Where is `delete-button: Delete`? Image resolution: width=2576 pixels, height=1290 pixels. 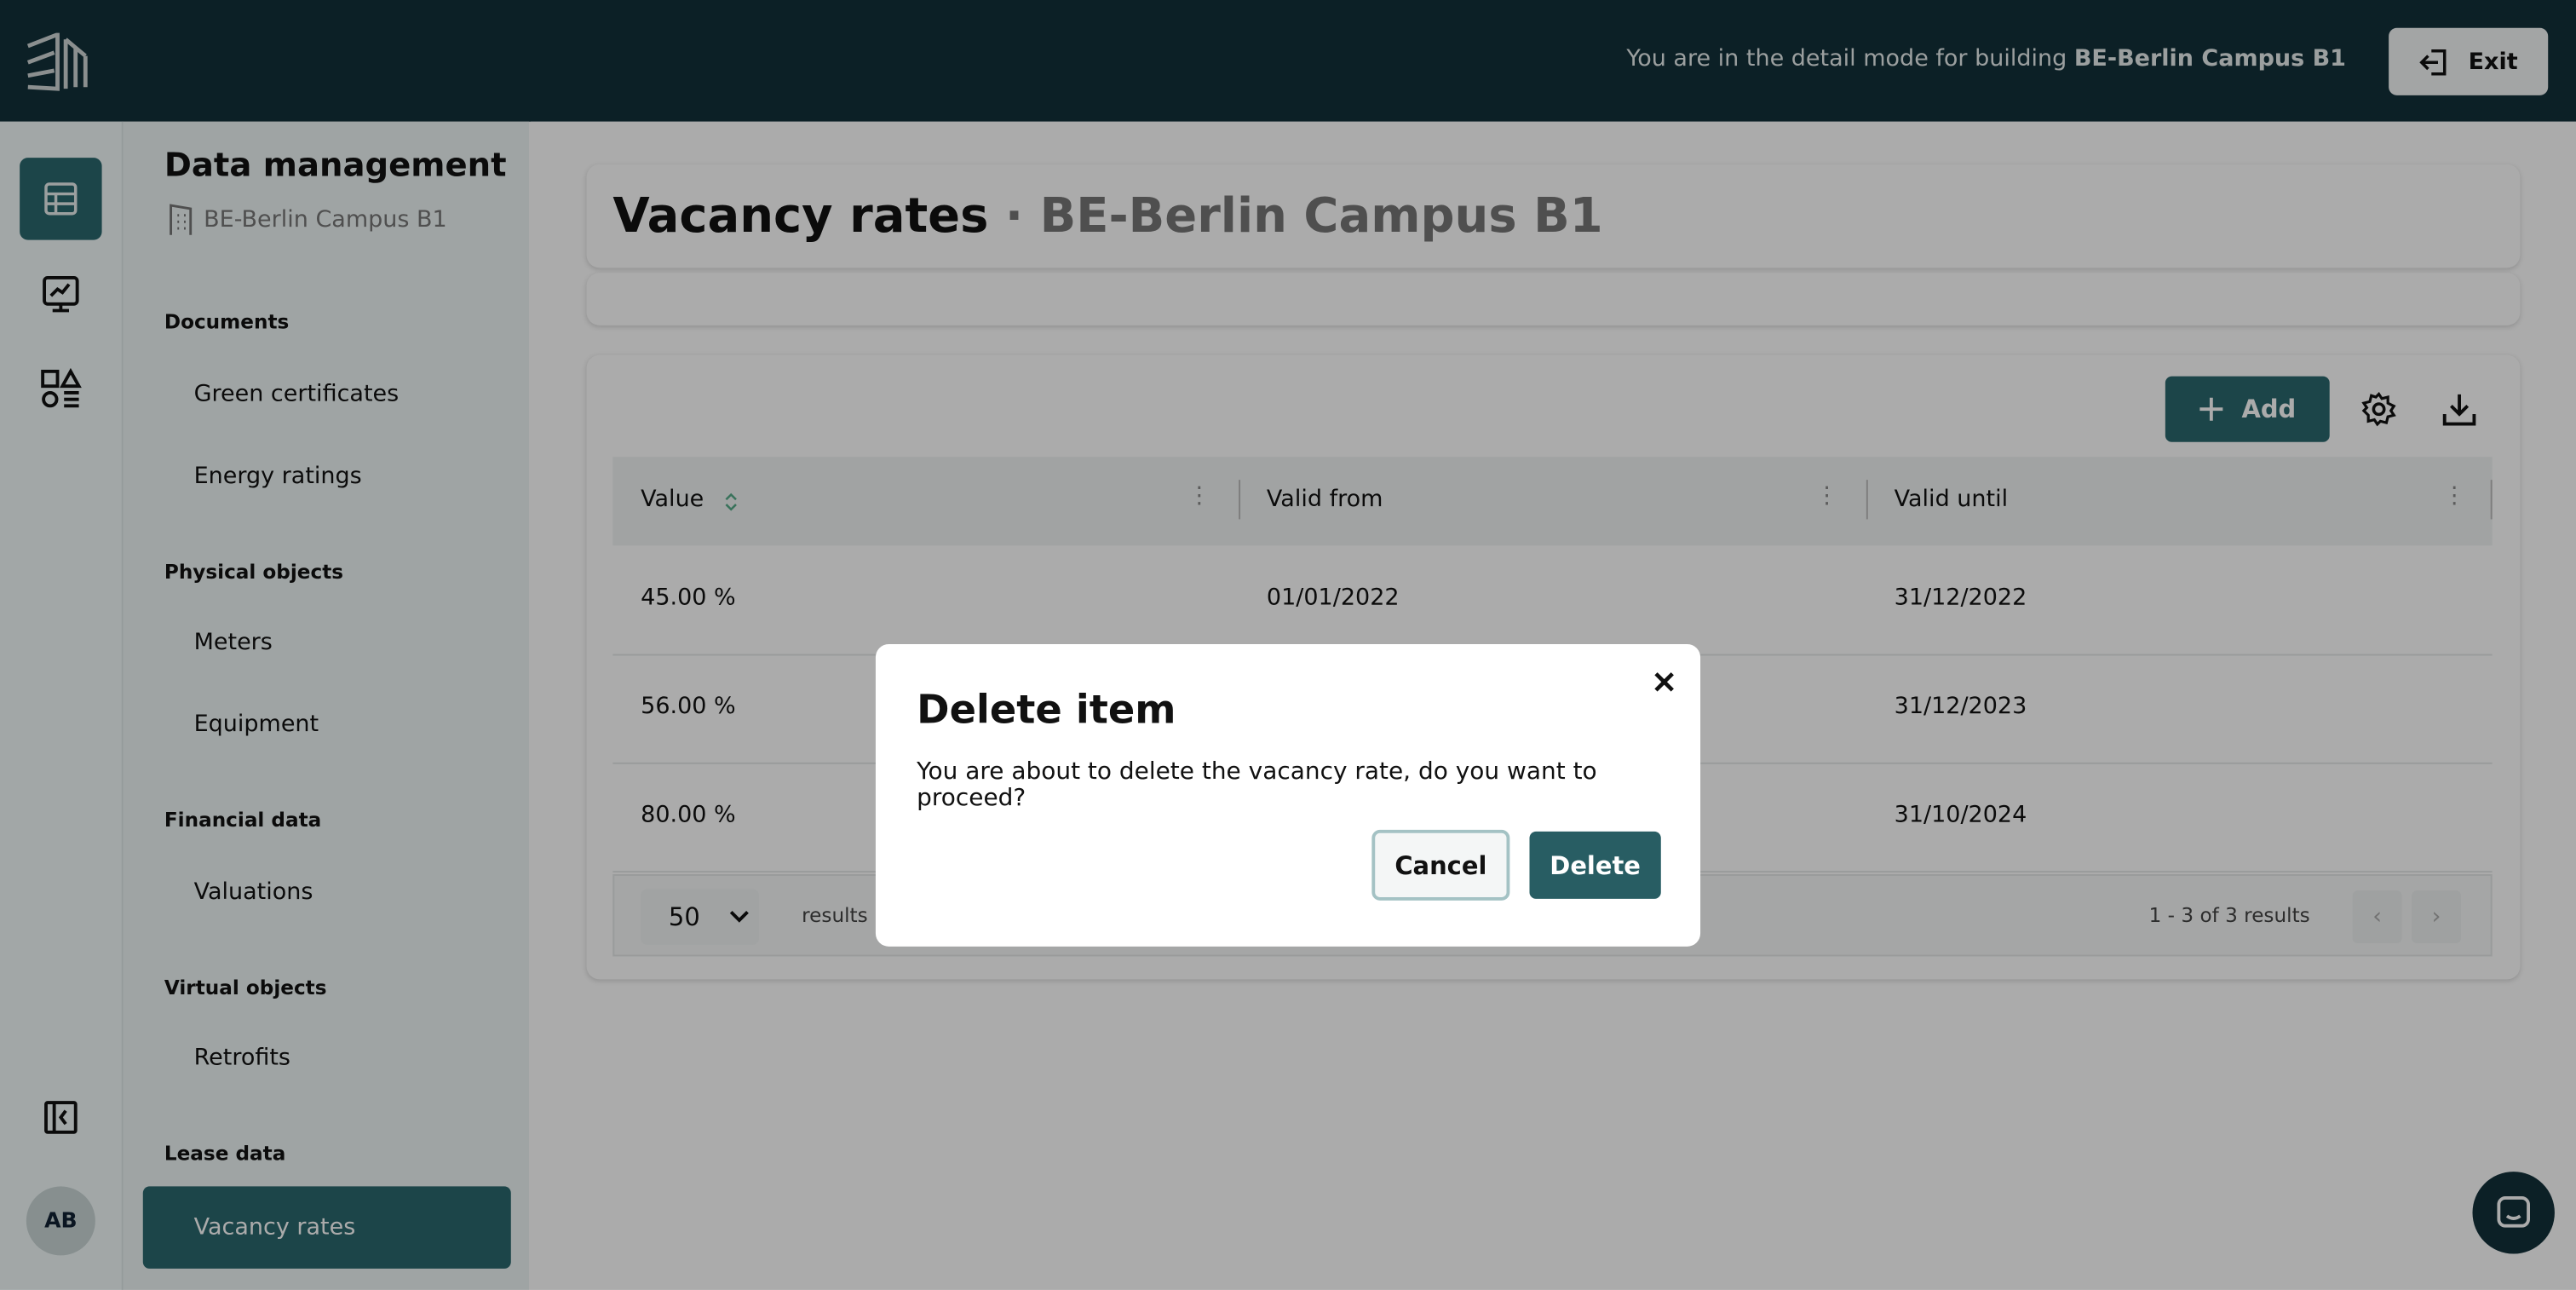
delete-button: Delete is located at coordinates (1595, 865).